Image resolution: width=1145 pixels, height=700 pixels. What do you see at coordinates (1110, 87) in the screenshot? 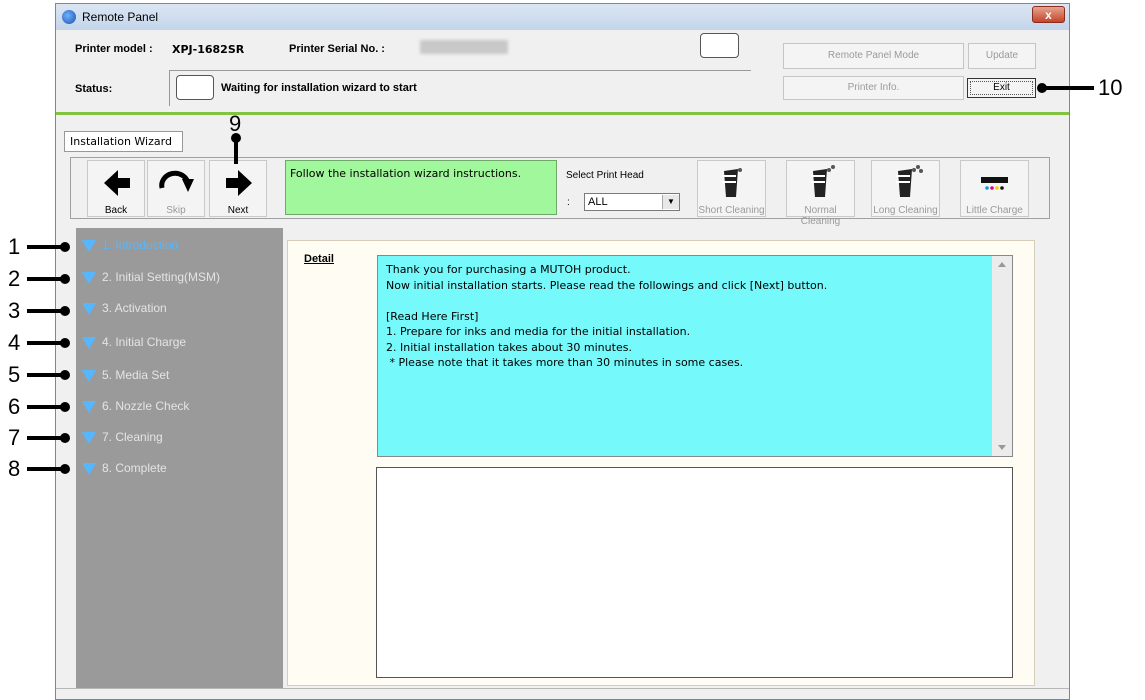
I see `callout-number: 10` at bounding box center [1110, 87].